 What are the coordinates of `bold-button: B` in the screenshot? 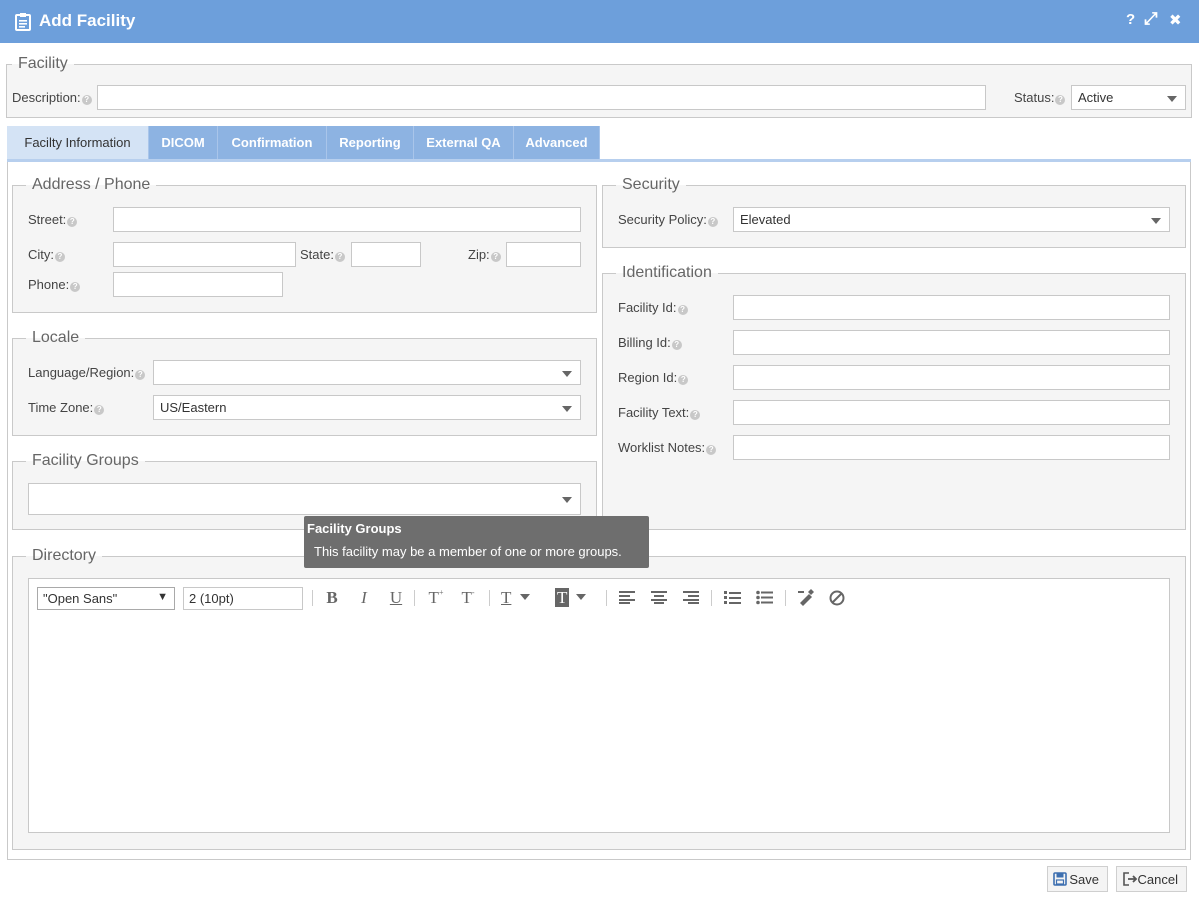 It's located at (332, 598).